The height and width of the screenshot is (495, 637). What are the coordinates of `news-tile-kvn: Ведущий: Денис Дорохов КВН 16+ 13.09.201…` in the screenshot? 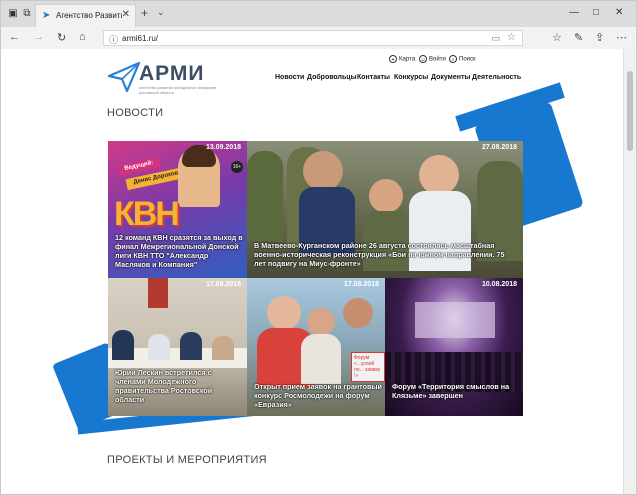 It's located at (177, 209).